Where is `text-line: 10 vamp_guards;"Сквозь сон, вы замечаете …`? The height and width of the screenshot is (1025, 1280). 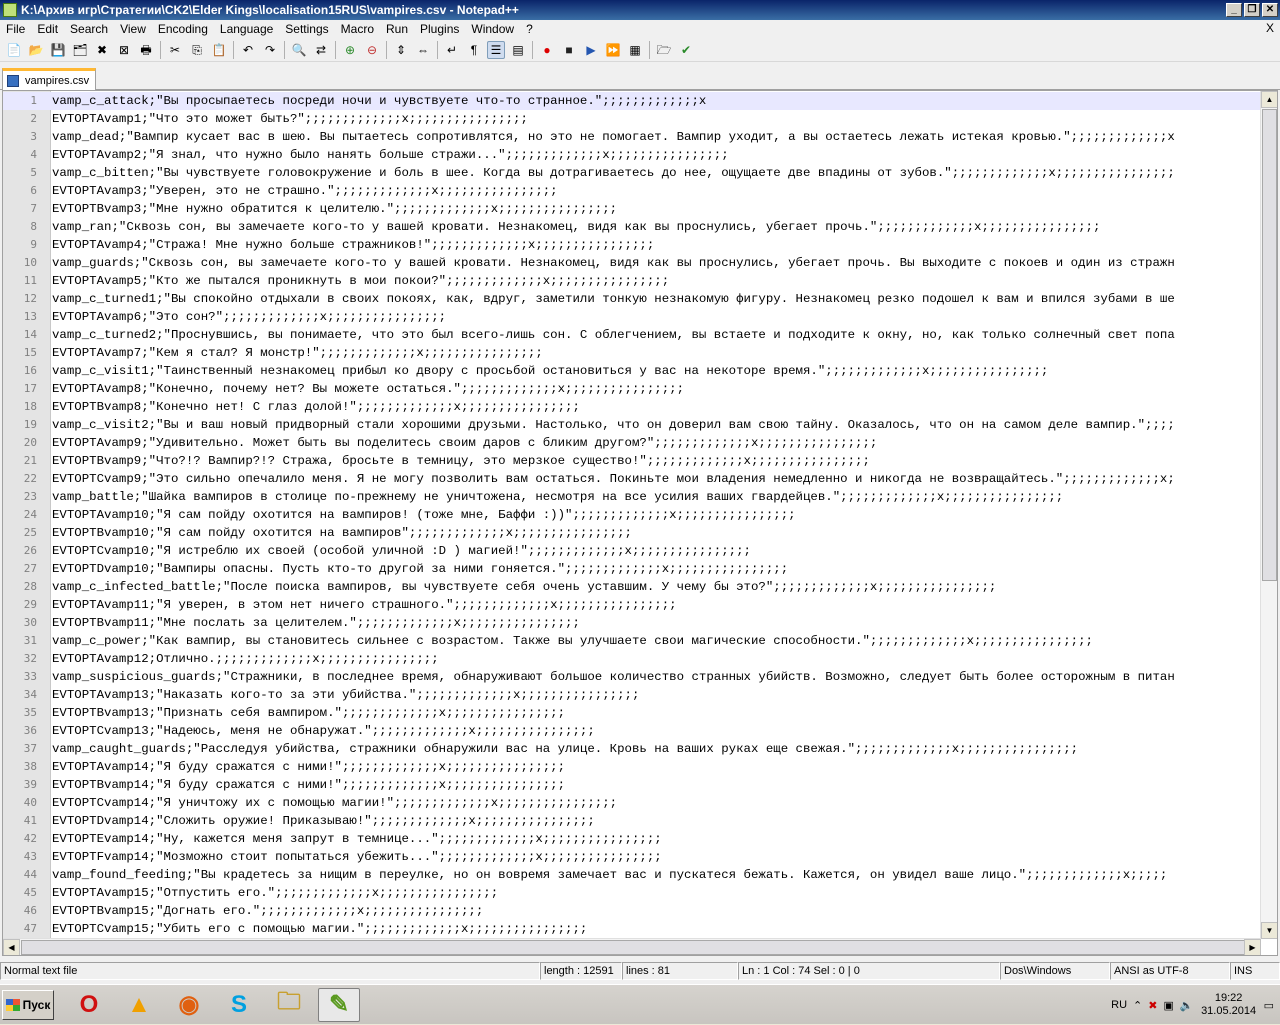 text-line: 10 vamp_guards;"Сквозь сон, вы замечаете … is located at coordinates (632, 263).